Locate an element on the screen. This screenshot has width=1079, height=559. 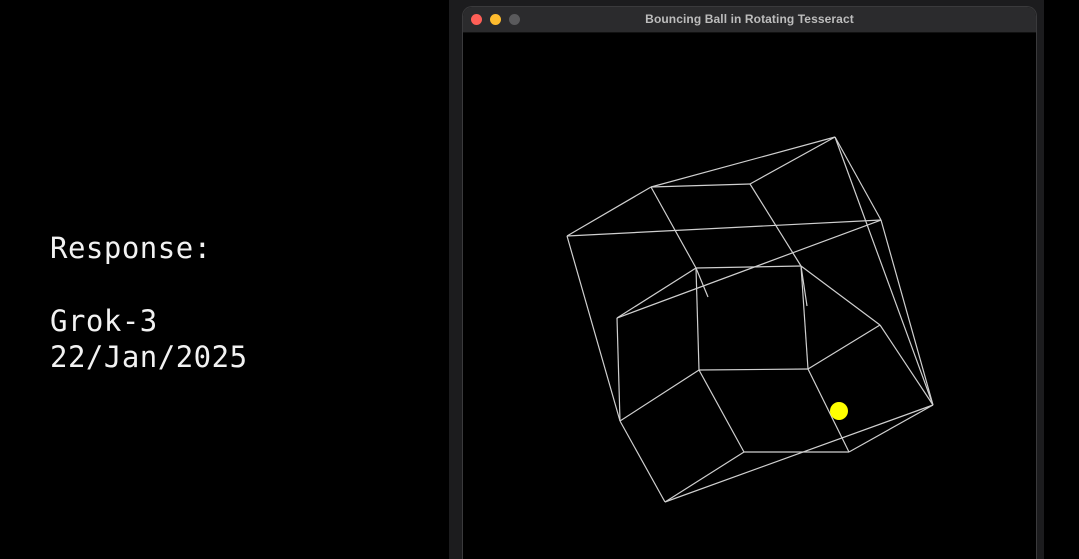
window-titlebar: Bouncing Ball in Rotating Tesseract is located at coordinates (749, 20).